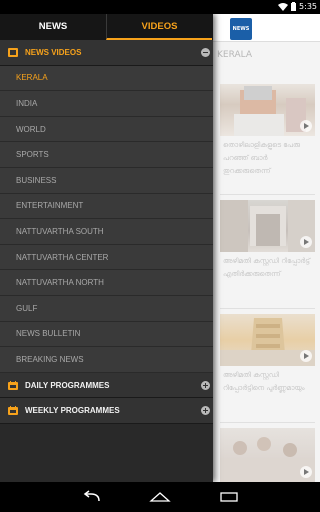 The height and width of the screenshot is (512, 320). Describe the element at coordinates (13, 52) in the screenshot. I see `film-icon` at that location.